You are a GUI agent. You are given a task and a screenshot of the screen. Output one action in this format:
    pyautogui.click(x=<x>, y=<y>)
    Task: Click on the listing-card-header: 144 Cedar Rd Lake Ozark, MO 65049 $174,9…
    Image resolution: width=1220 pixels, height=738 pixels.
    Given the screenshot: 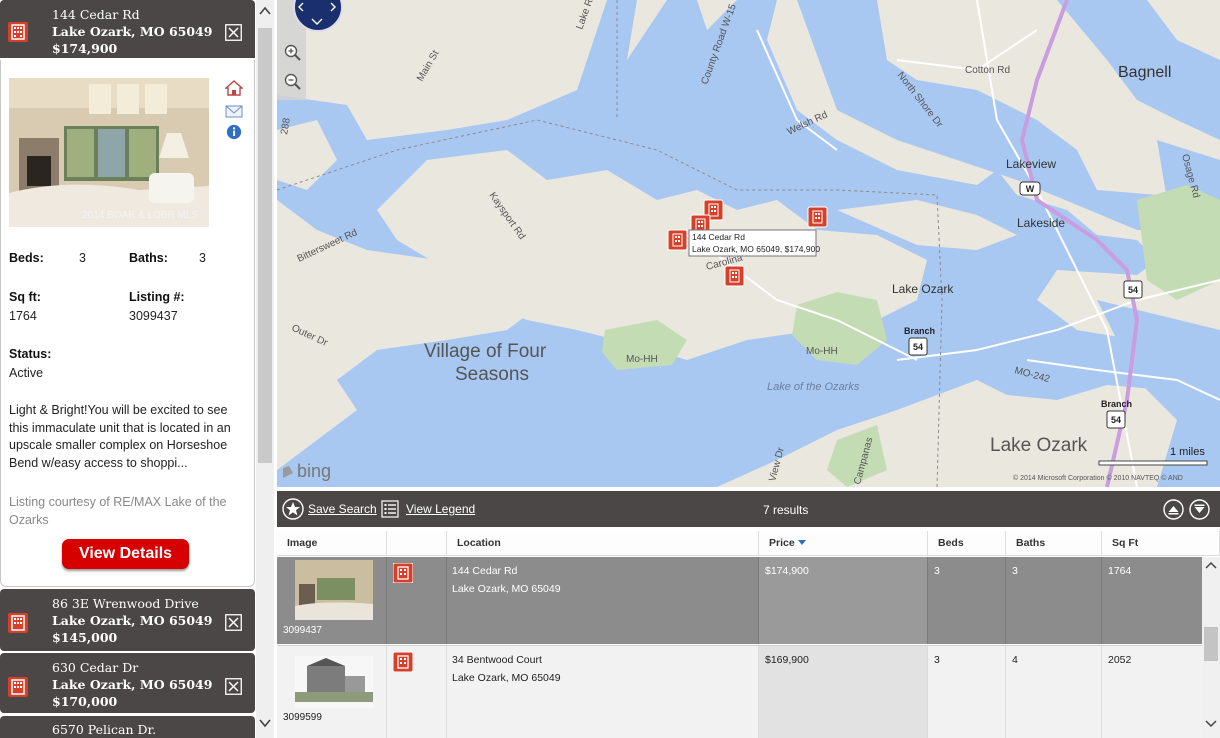 What is the action you would take?
    pyautogui.click(x=127, y=29)
    